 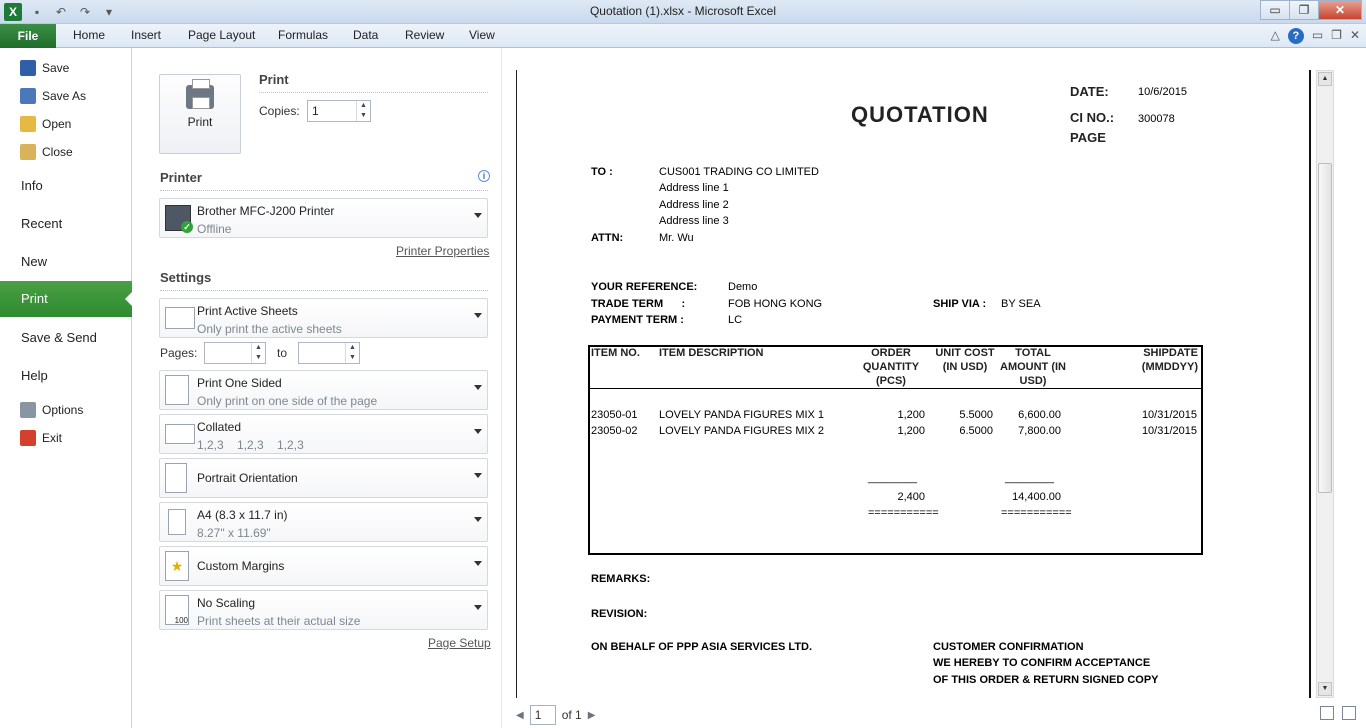 I want to click on paper-size-dropdown: A4 (8.3 x 11.7 in) 8.27" x 11.69", so click(x=323, y=522).